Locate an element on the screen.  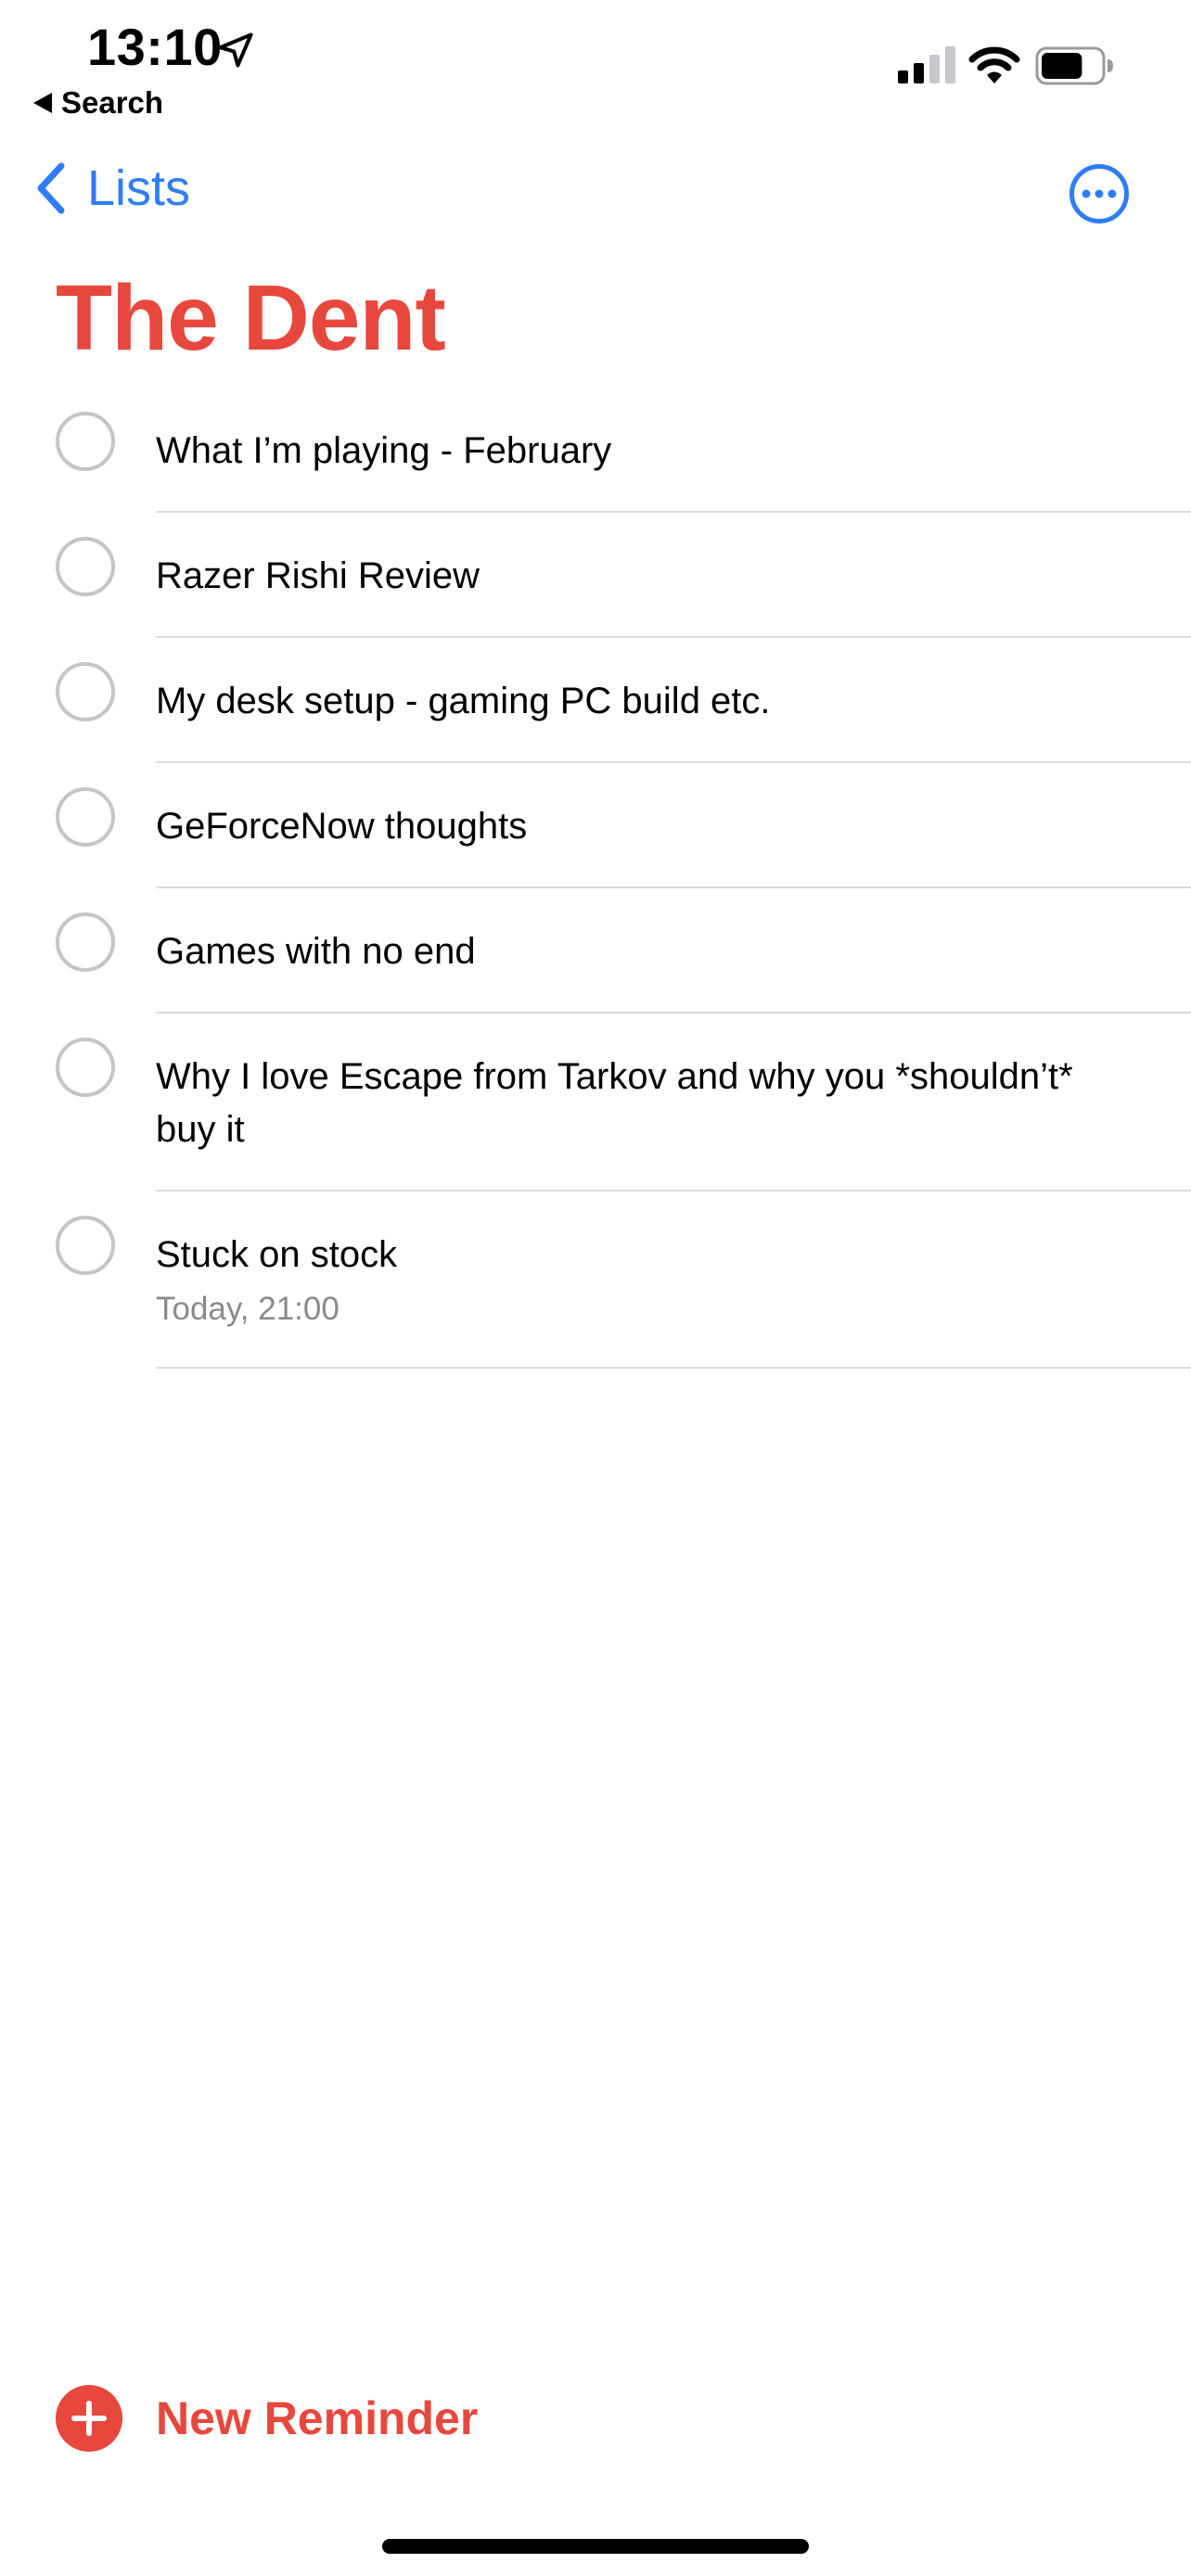
reminder-title: What I’m playing - February is located at coordinates (645, 452).